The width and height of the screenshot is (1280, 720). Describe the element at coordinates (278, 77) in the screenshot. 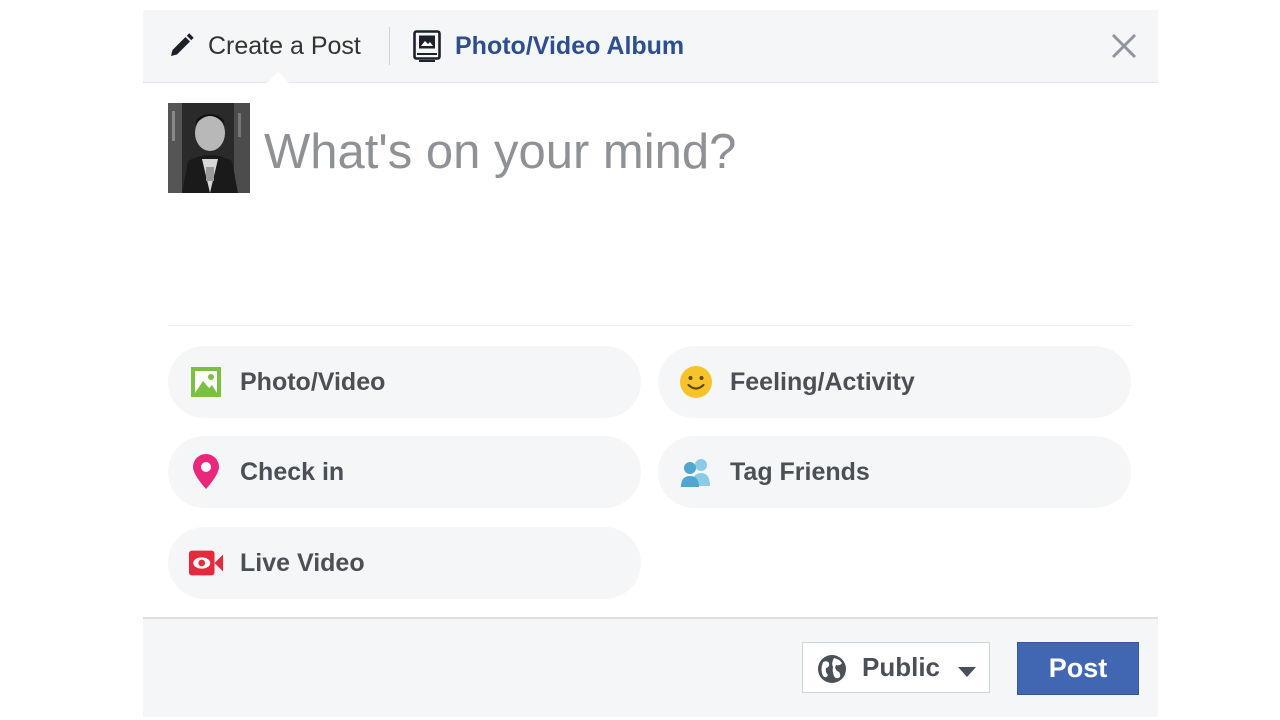

I see `active-tab-indicator` at that location.